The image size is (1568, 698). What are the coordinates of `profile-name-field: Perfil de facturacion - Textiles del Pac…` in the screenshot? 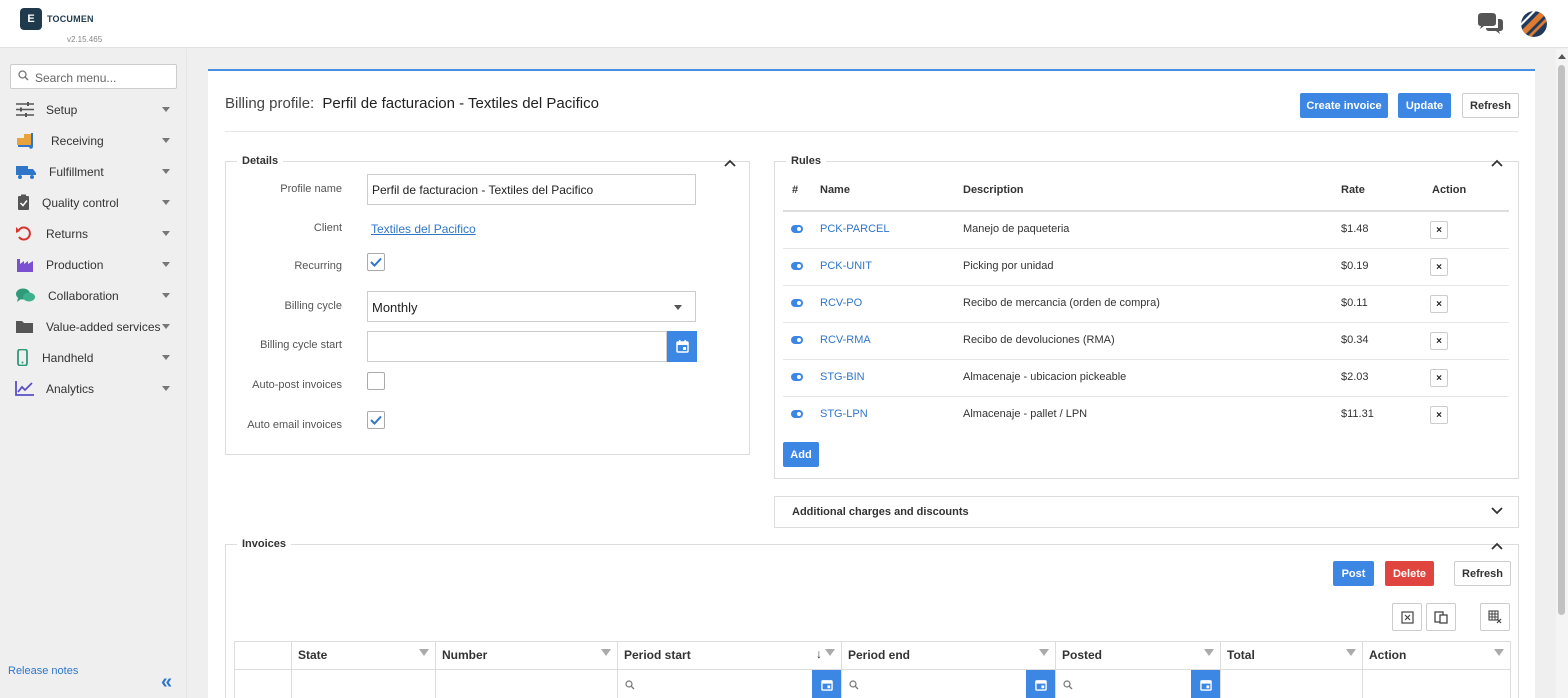 It's located at (531, 189).